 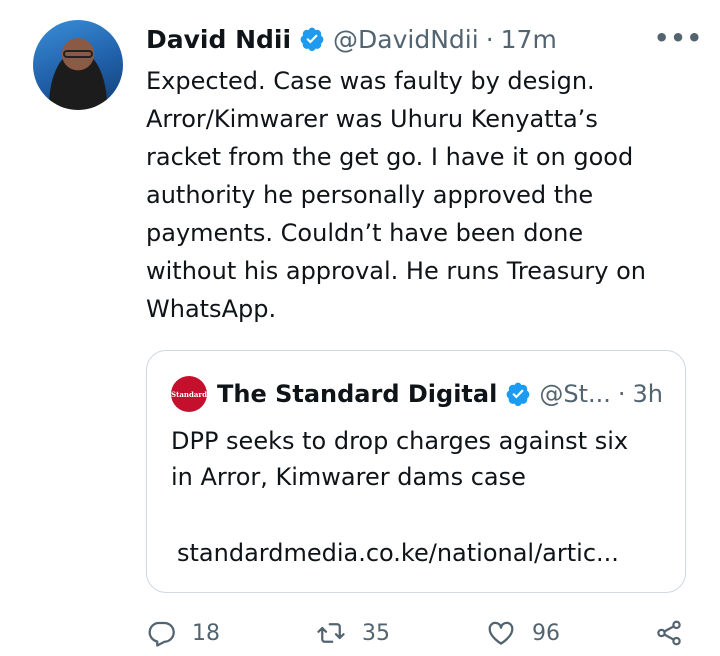 I want to click on avatar-glasses, so click(x=78, y=54).